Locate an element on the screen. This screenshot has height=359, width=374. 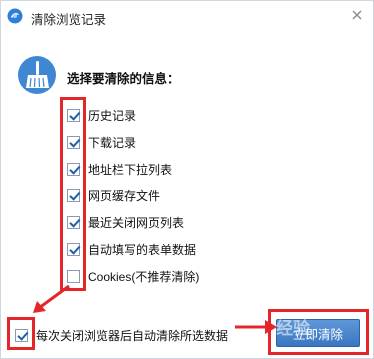
option-cache: 网页缓存文件 is located at coordinates (113, 195).